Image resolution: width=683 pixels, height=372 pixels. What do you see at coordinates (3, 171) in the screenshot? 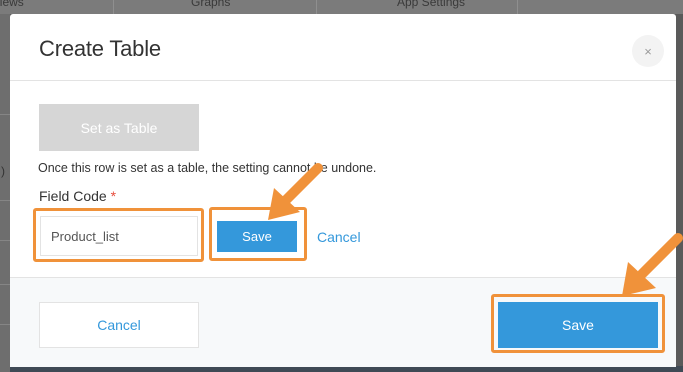
I see `backdrop-text-fragment: )` at bounding box center [3, 171].